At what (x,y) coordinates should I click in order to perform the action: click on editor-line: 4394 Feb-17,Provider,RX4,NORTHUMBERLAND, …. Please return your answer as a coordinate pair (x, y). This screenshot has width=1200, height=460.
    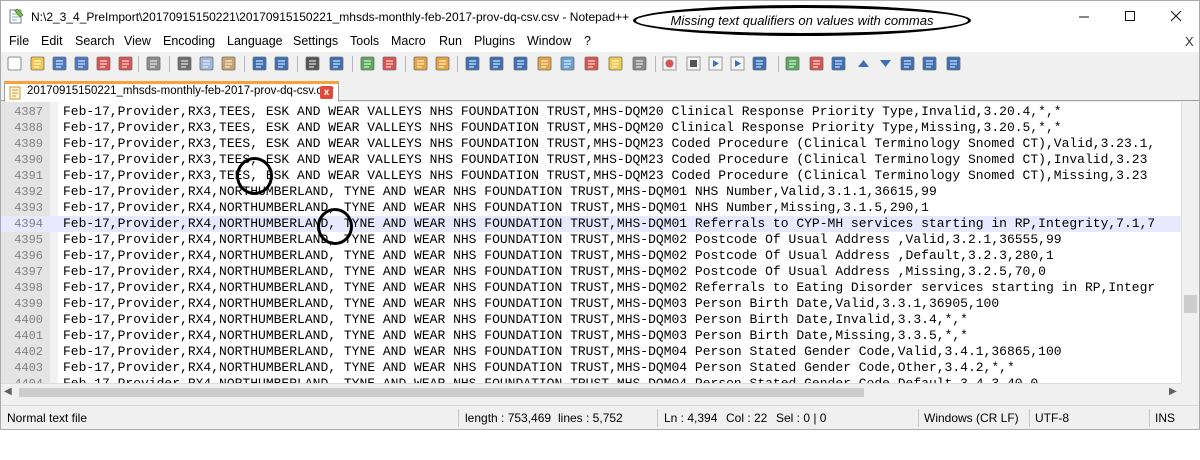
    Looking at the image, I should click on (591, 224).